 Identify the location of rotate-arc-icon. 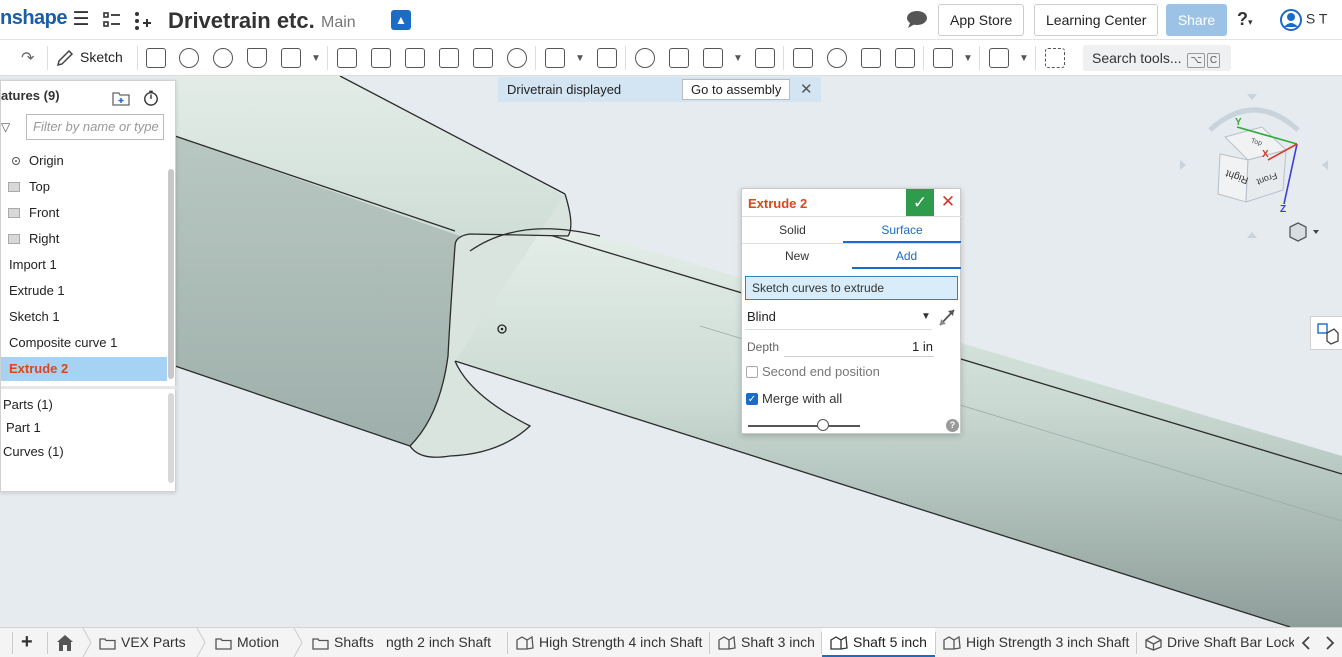
(1254, 119).